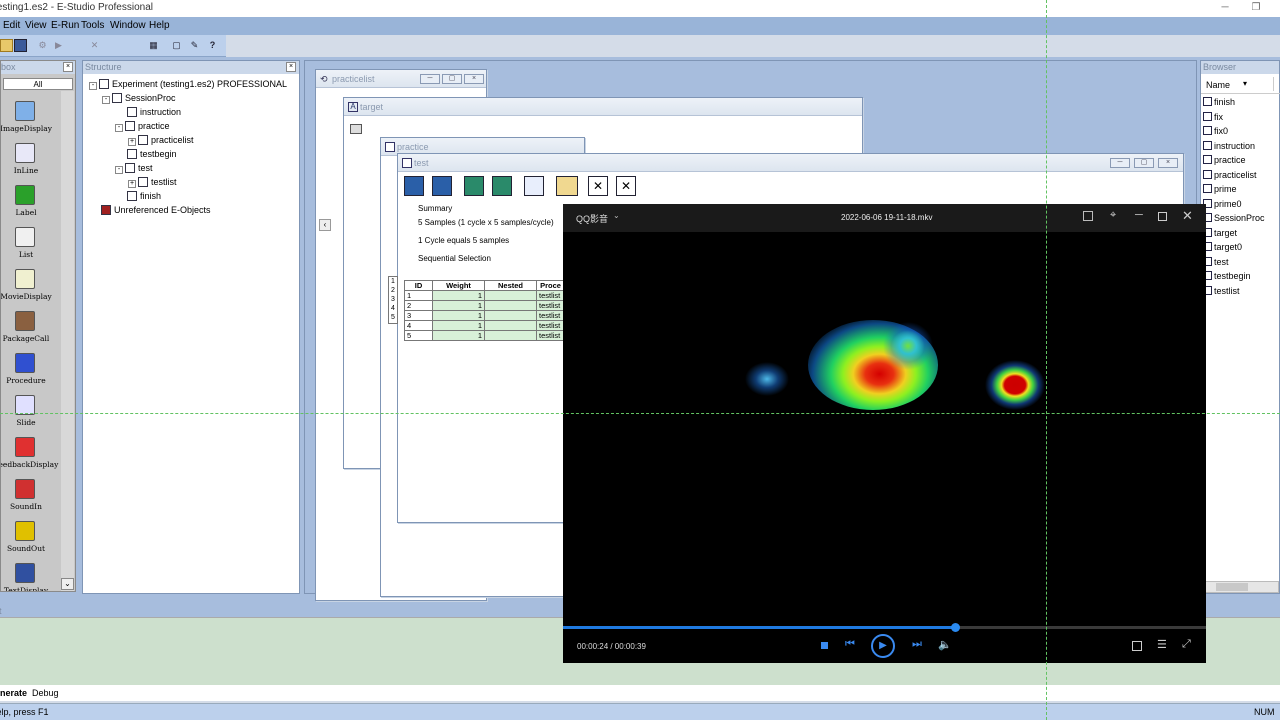  What do you see at coordinates (1241, 189) in the screenshot?
I see `browser-item: prime` at bounding box center [1241, 189].